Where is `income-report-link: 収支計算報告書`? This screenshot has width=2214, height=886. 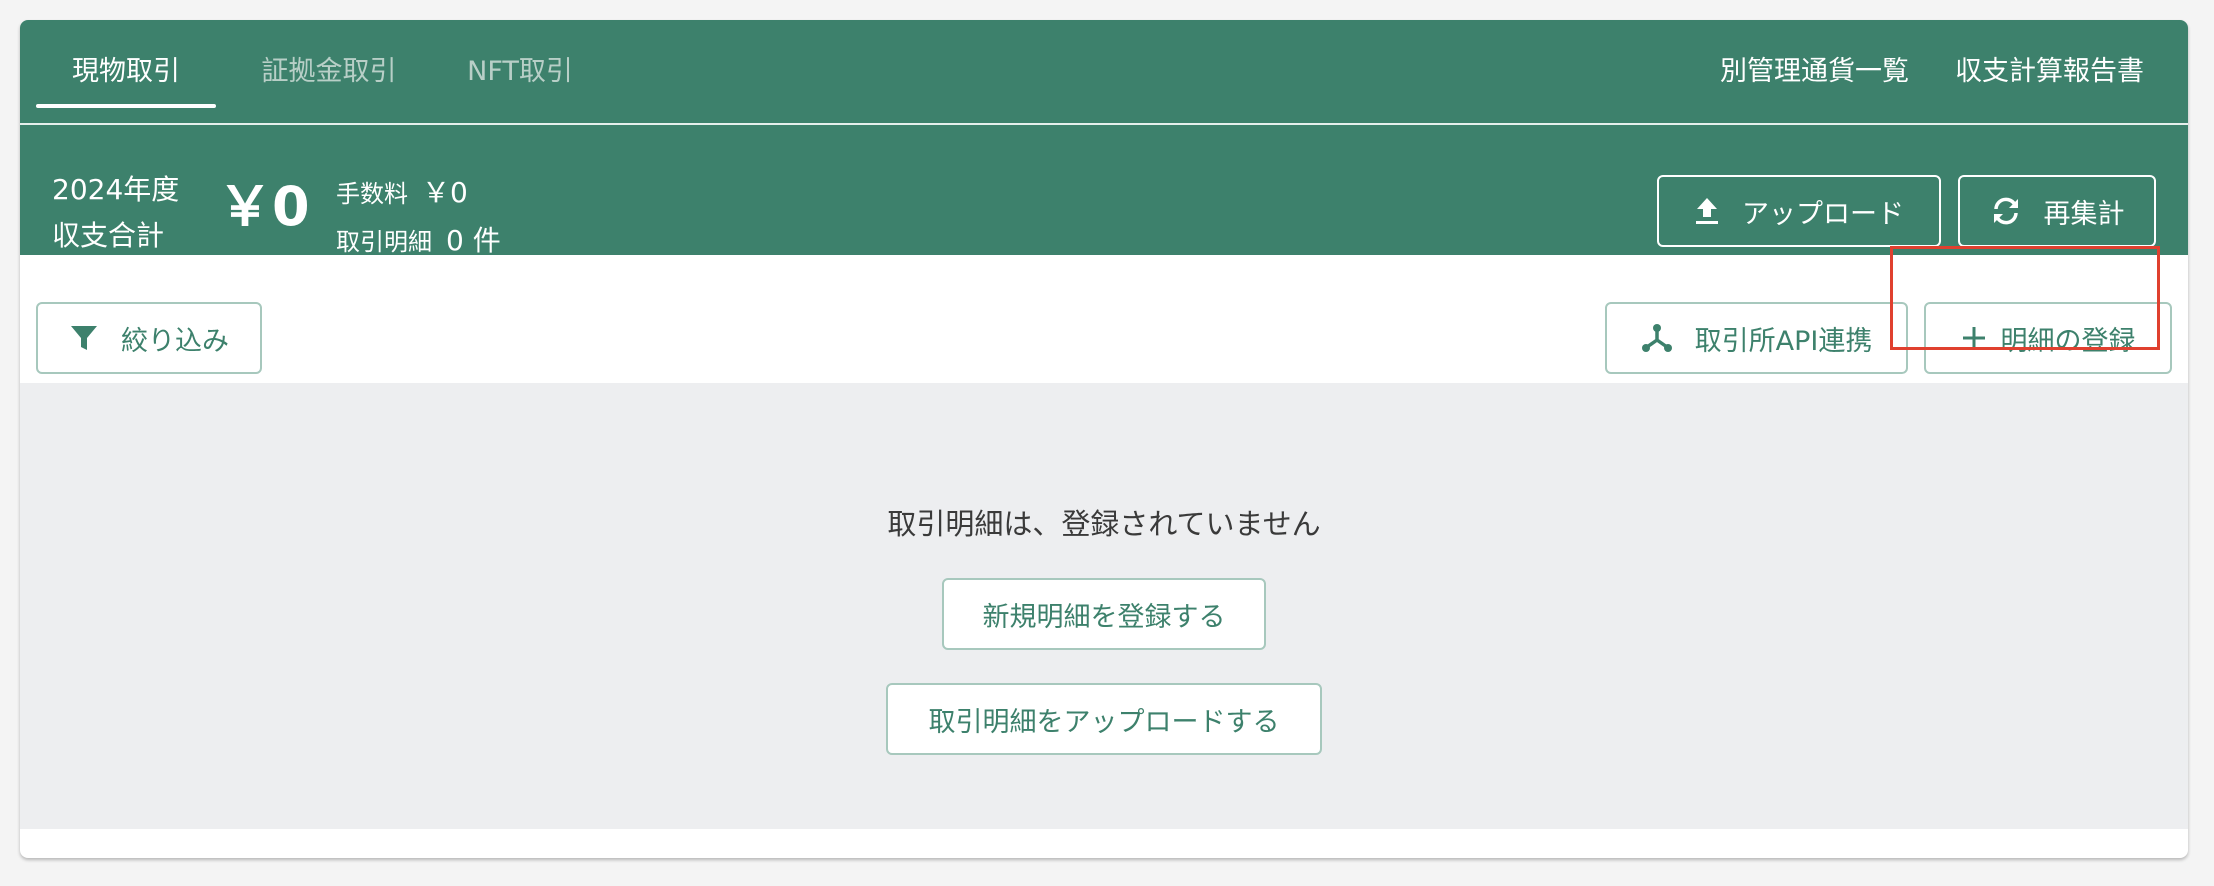
income-report-link: 収支計算報告書 is located at coordinates (2049, 71).